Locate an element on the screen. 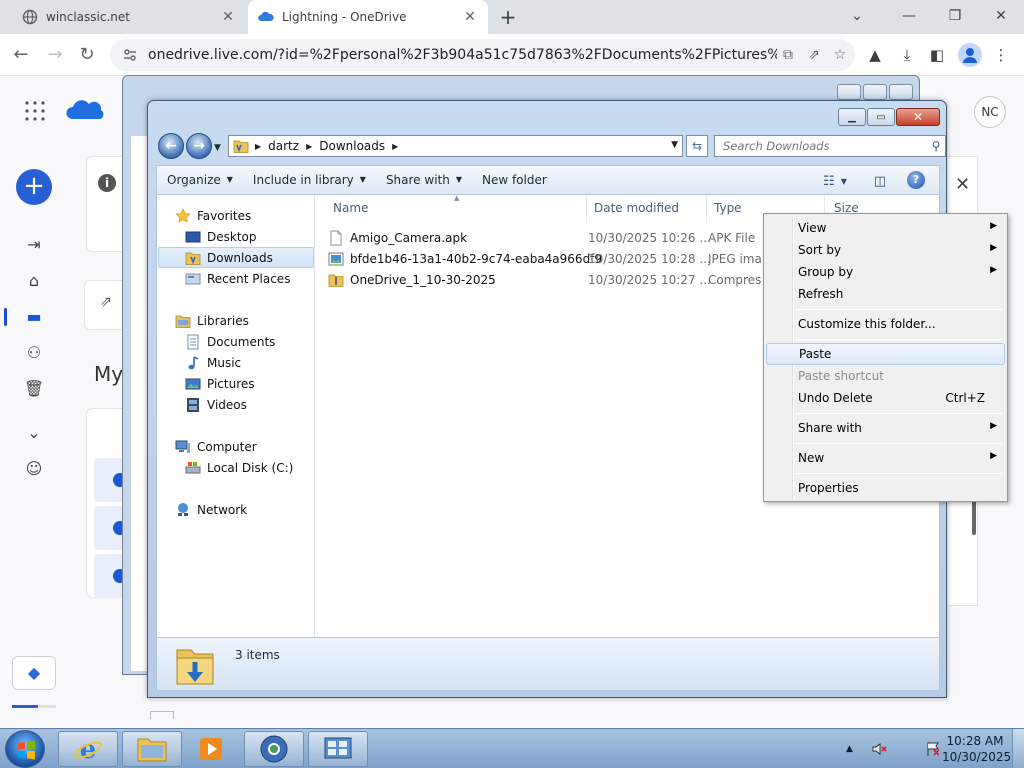 This screenshot has width=1024, height=768. search-icon: ⚲ is located at coordinates (936, 146).